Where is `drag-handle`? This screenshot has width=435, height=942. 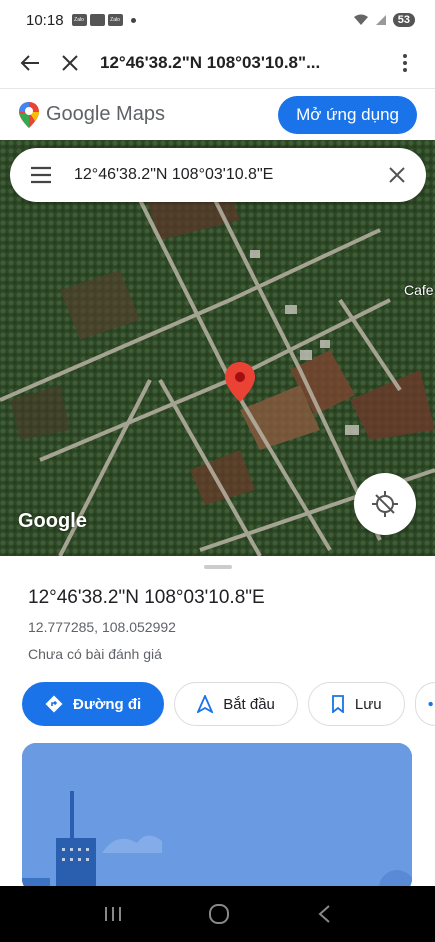
drag-handle is located at coordinates (218, 567).